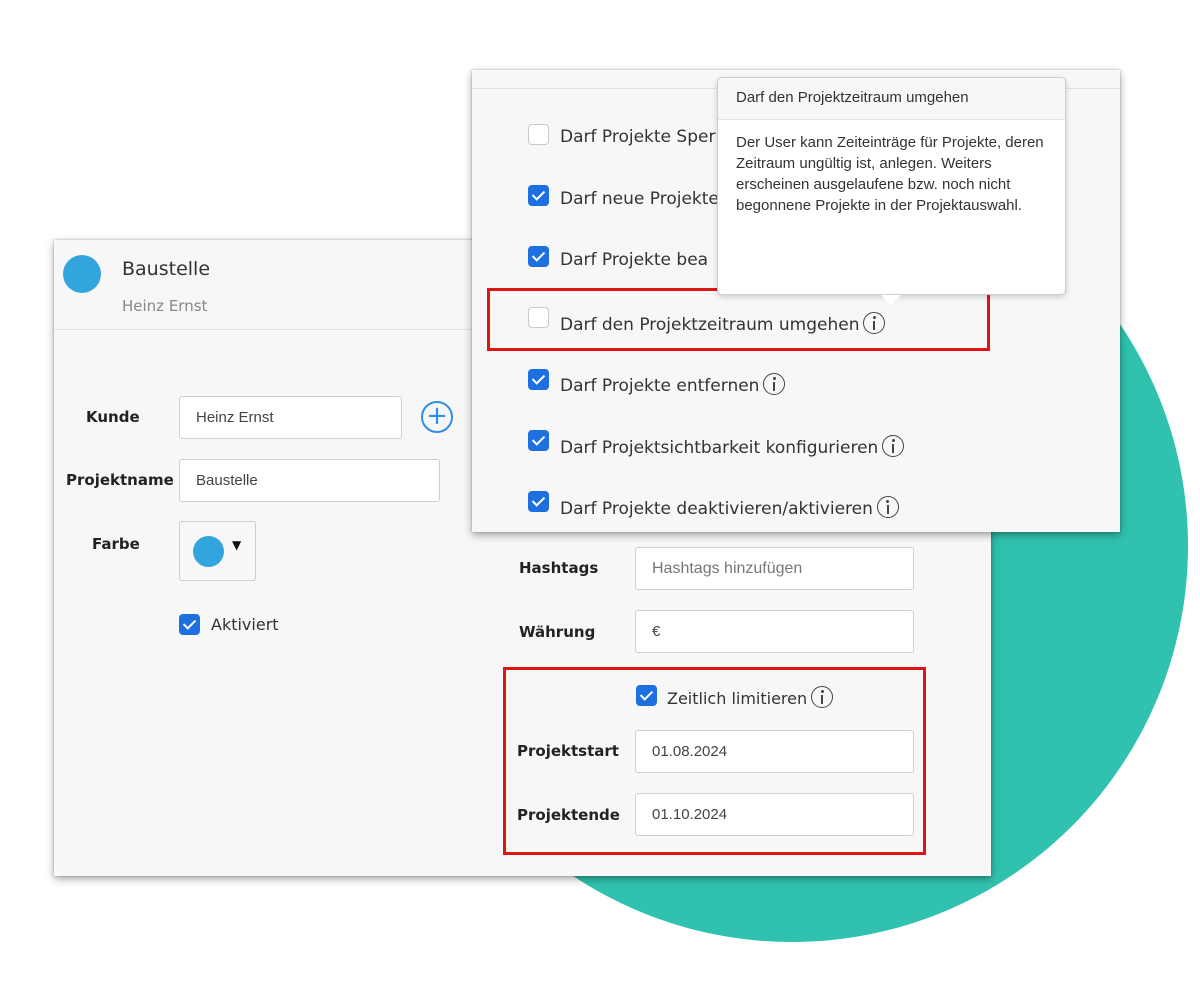 The image size is (1200, 1000). Describe the element at coordinates (638, 137) in the screenshot. I see `permission-label-lock: Darf Projekte Sper` at that location.